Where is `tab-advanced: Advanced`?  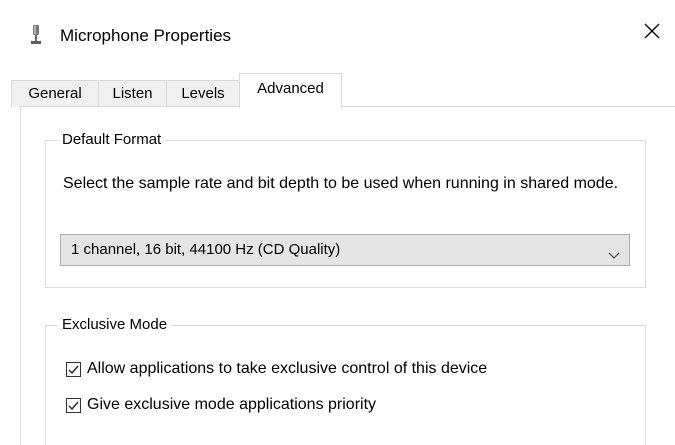 tab-advanced: Advanced is located at coordinates (290, 90).